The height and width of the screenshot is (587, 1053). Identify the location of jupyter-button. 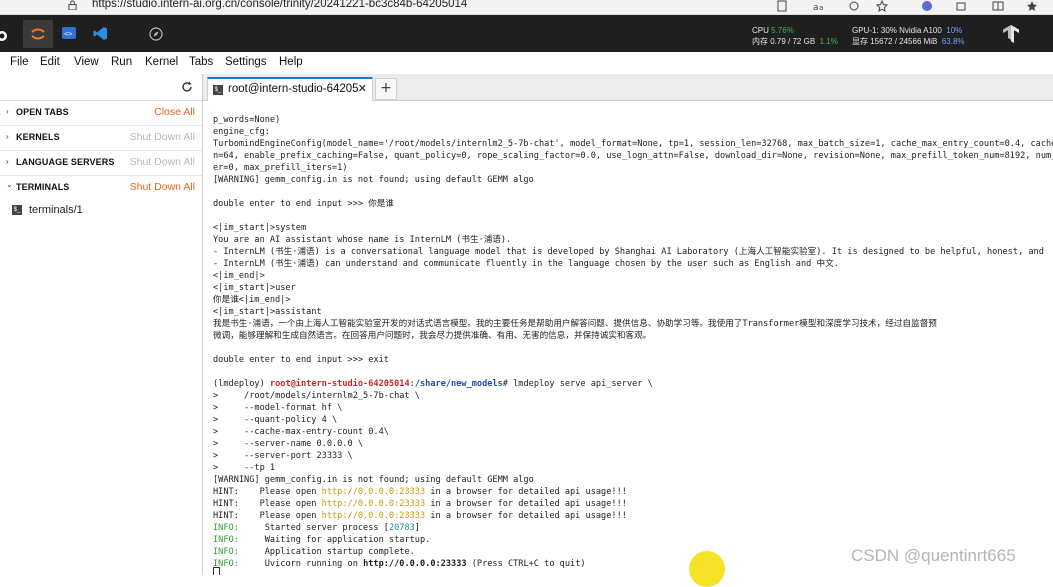
(38, 34).